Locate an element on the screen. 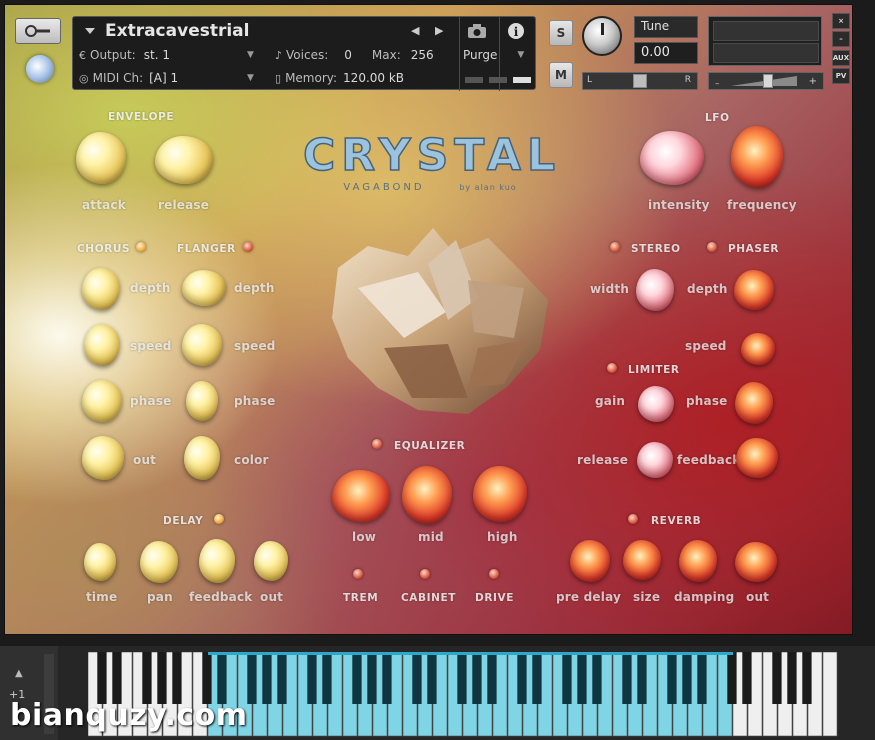  reverb-toggle-led is located at coordinates (633, 519).